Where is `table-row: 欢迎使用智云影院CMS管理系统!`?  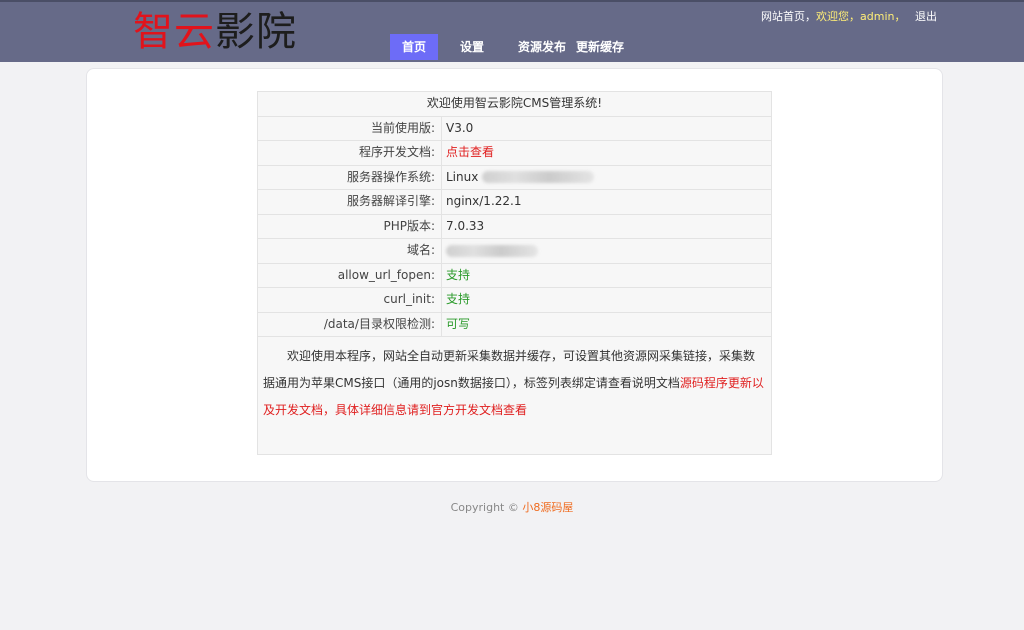
table-row: 欢迎使用智云影院CMS管理系统! is located at coordinates (514, 104).